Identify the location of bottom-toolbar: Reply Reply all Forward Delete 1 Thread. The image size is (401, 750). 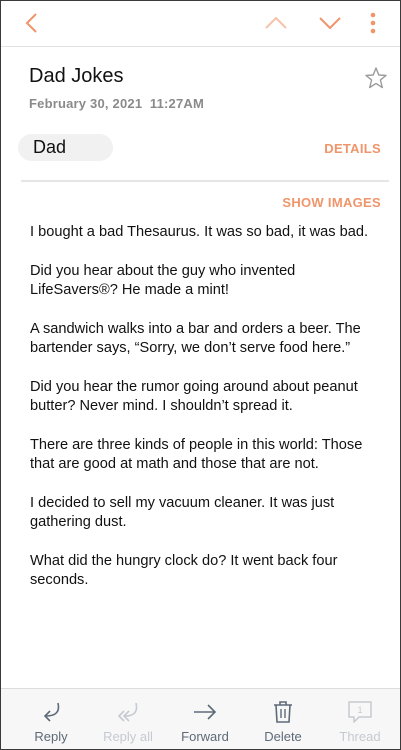
(200, 718).